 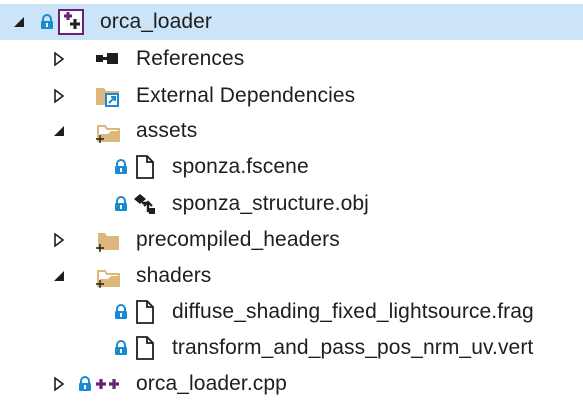 I want to click on tree-row-orca-loader-cpp: orca_loader.cpp, so click(x=291, y=384).